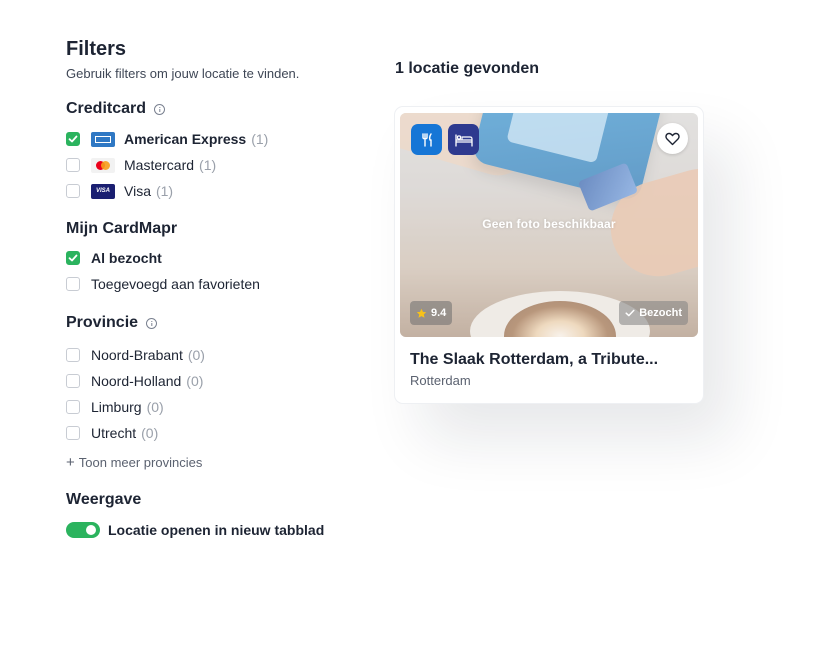 Image resolution: width=831 pixels, height=658 pixels. I want to click on show-more-label: Toon meer provincies, so click(140, 462).